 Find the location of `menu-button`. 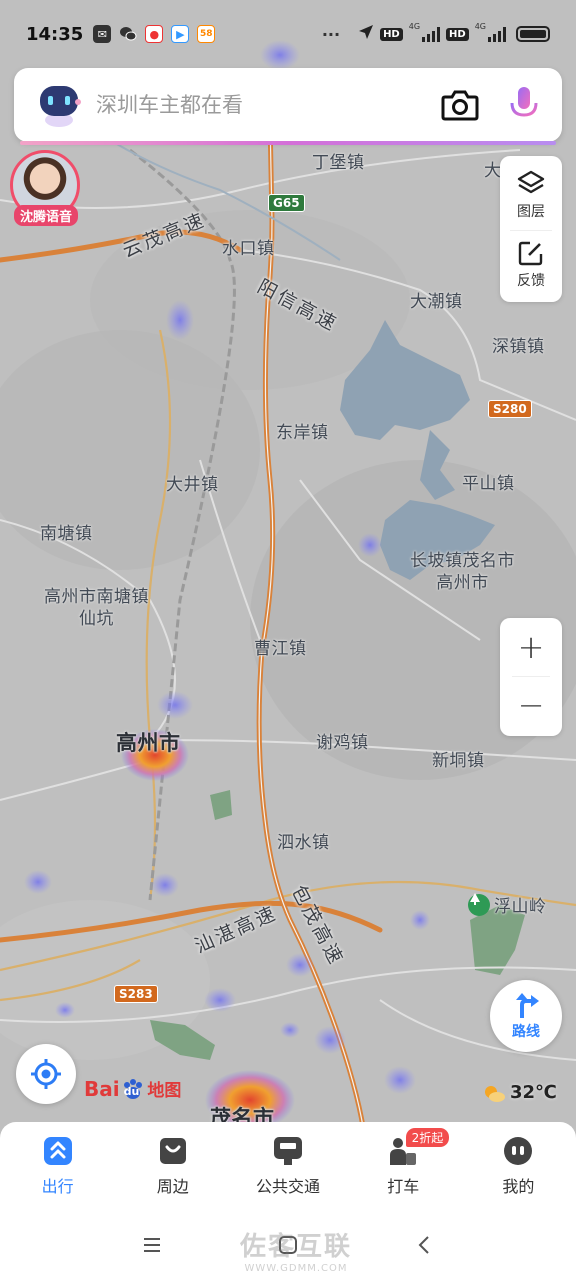

menu-button is located at coordinates (152, 1245).